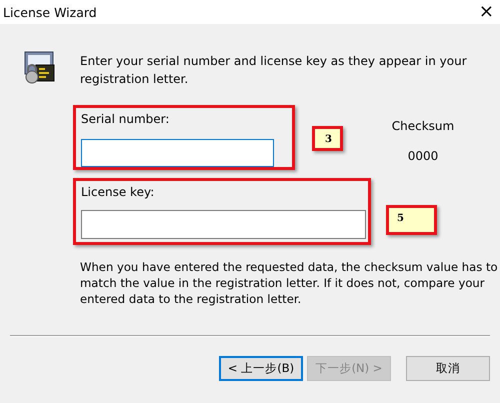 Image resolution: width=500 pixels, height=403 pixels. Describe the element at coordinates (261, 368) in the screenshot. I see `wizard-button: < 上一步(B)` at that location.